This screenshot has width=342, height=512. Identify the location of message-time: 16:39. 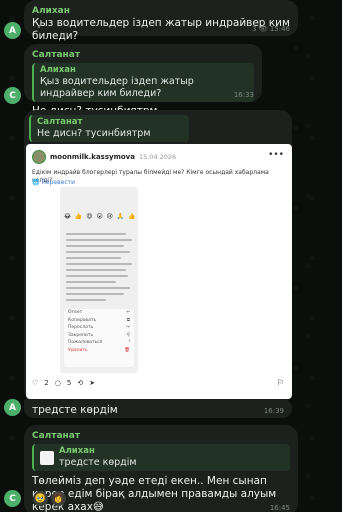
(273, 411).